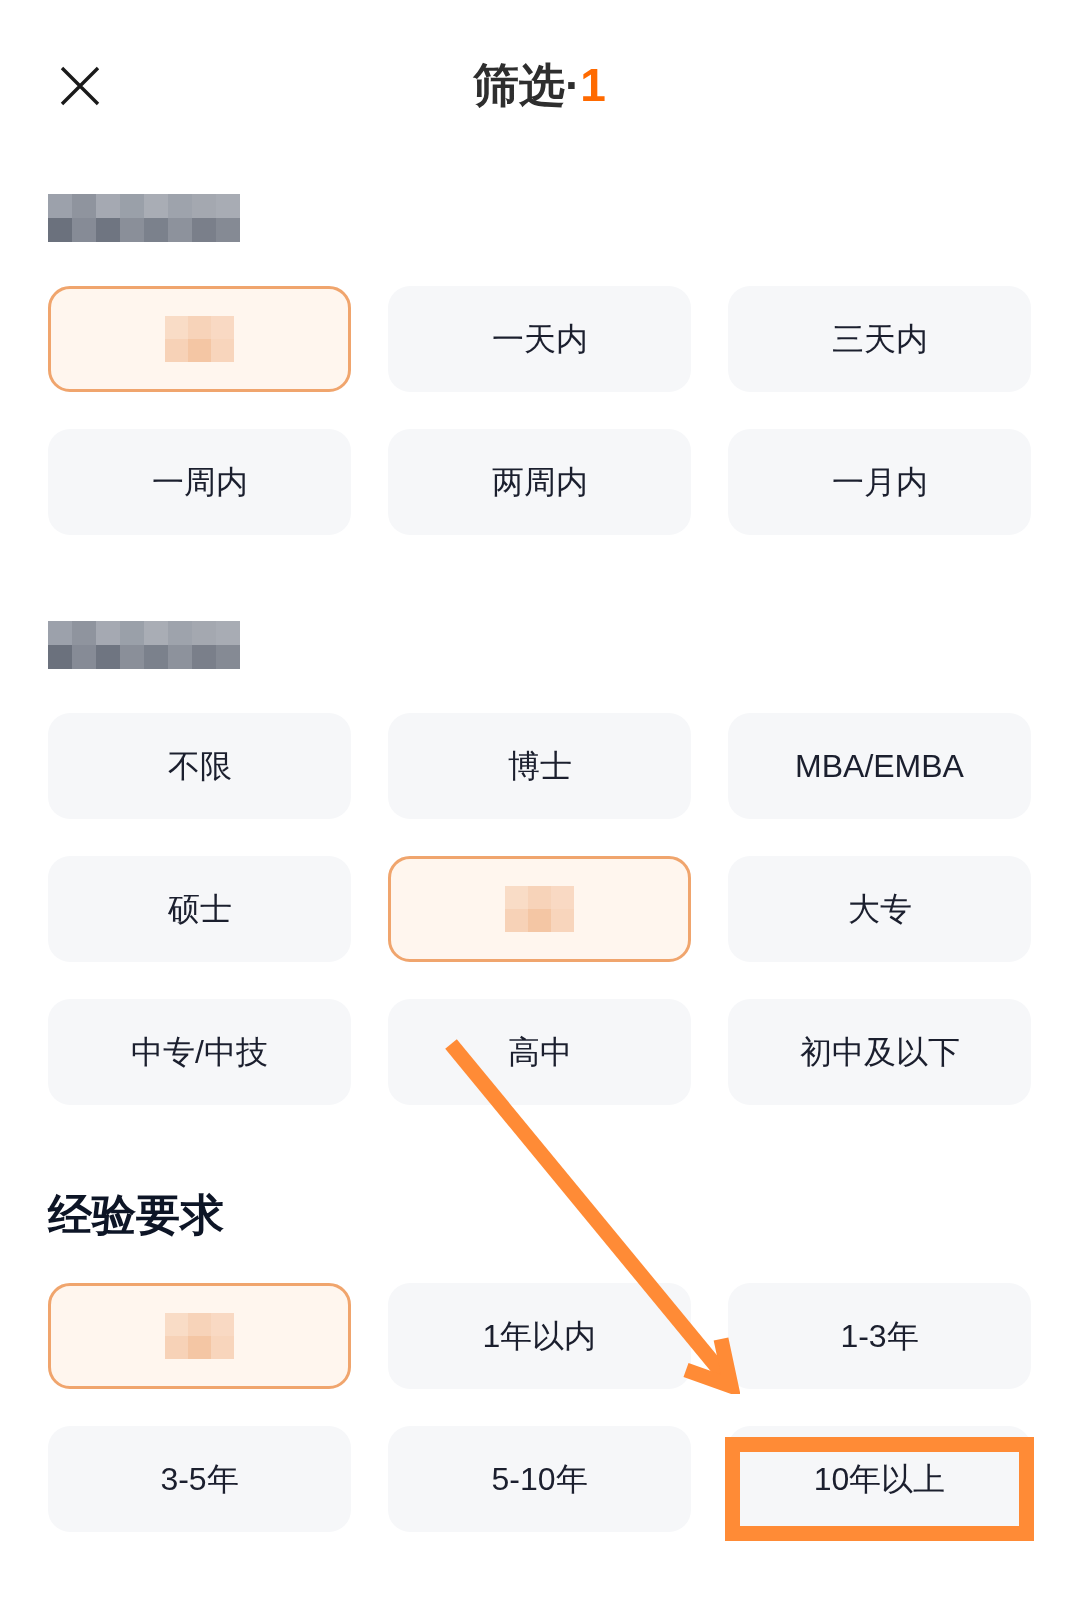  I want to click on filter-option: 三天内, so click(879, 339).